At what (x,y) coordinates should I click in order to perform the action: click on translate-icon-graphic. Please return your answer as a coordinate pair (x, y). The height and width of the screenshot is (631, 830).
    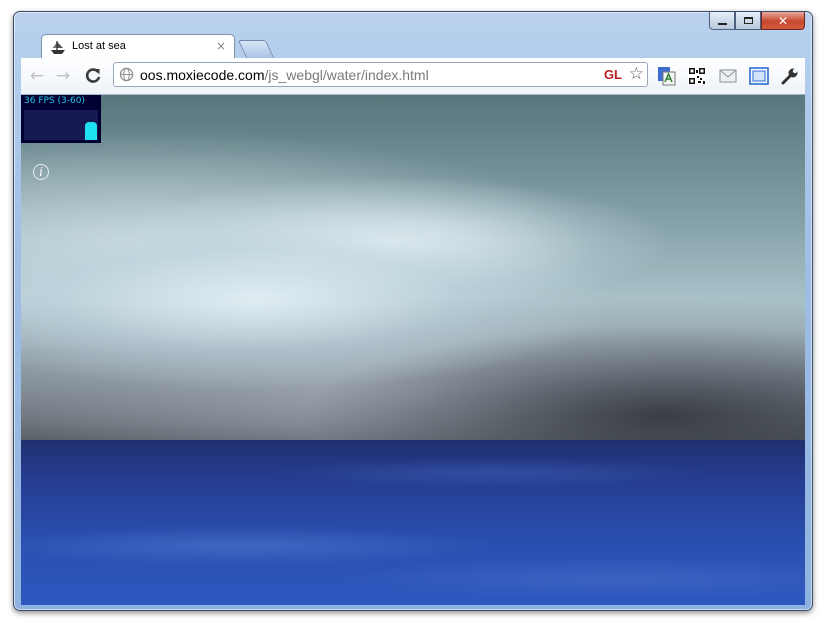
    Looking at the image, I should click on (667, 76).